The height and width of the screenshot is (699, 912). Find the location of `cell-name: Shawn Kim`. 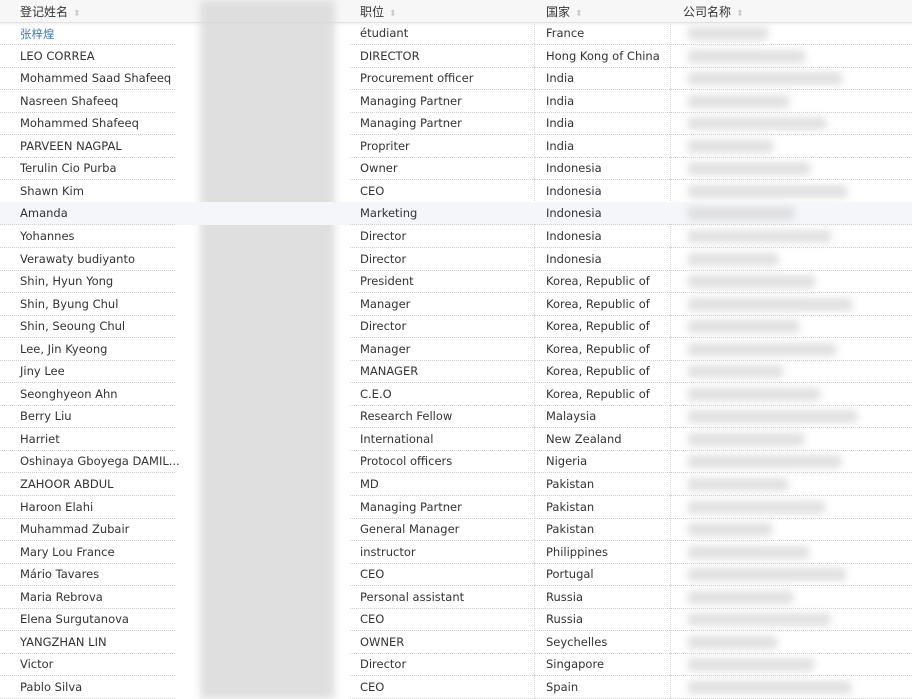

cell-name: Shawn Kim is located at coordinates (52, 190).